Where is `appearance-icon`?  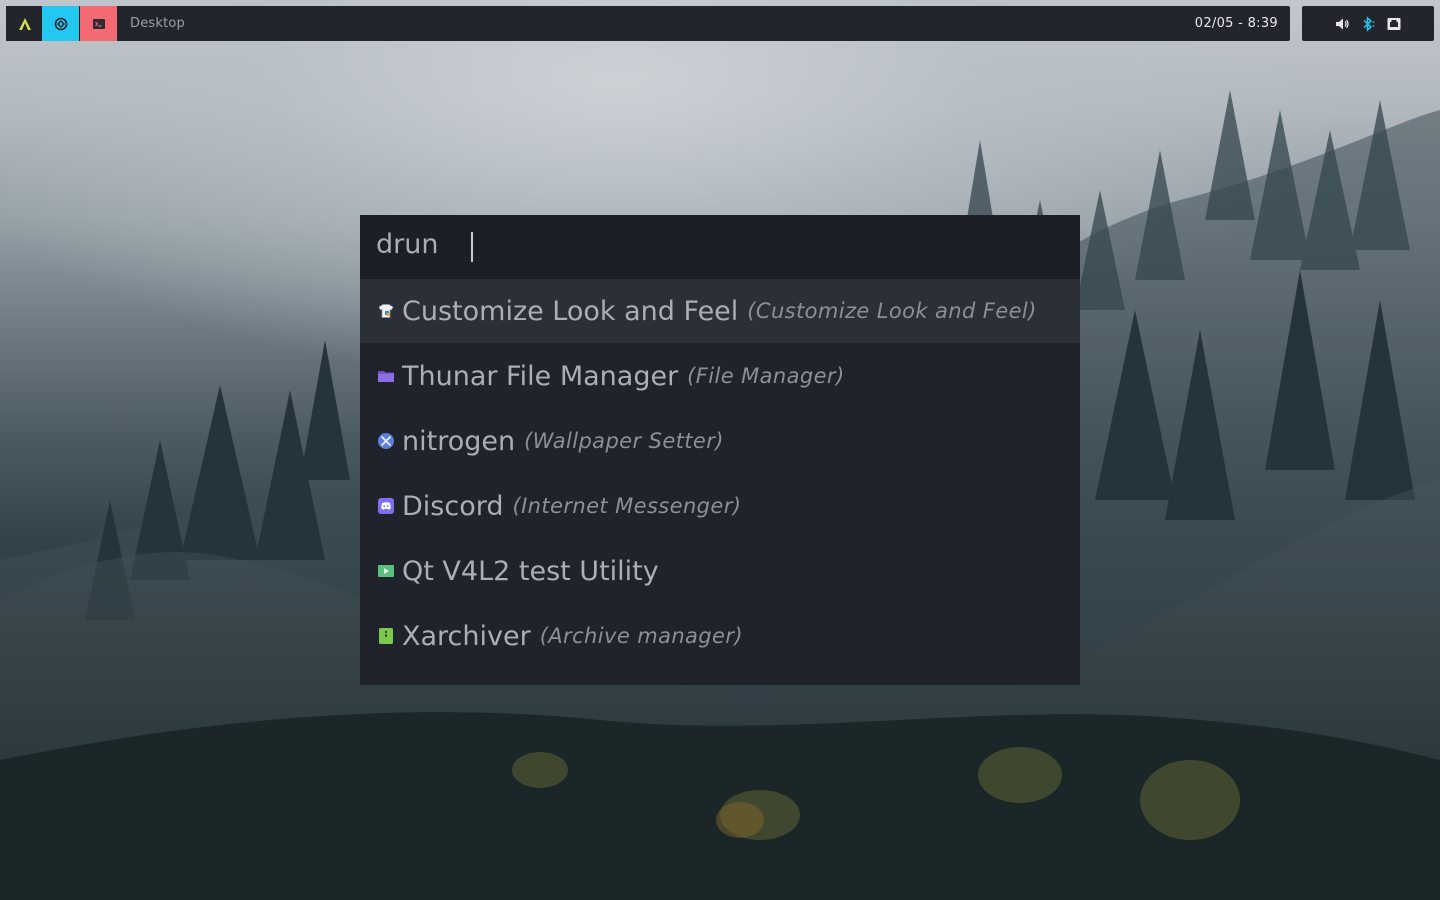
appearance-icon is located at coordinates (386, 311).